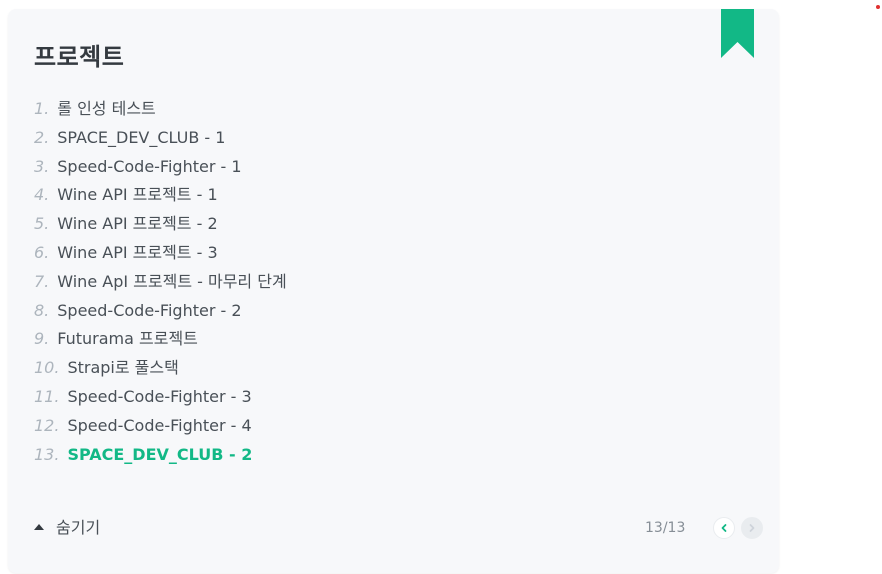 This screenshot has height=574, width=882. Describe the element at coordinates (127, 339) in the screenshot. I see `series-item-label: Futurama 프로젝트` at that location.